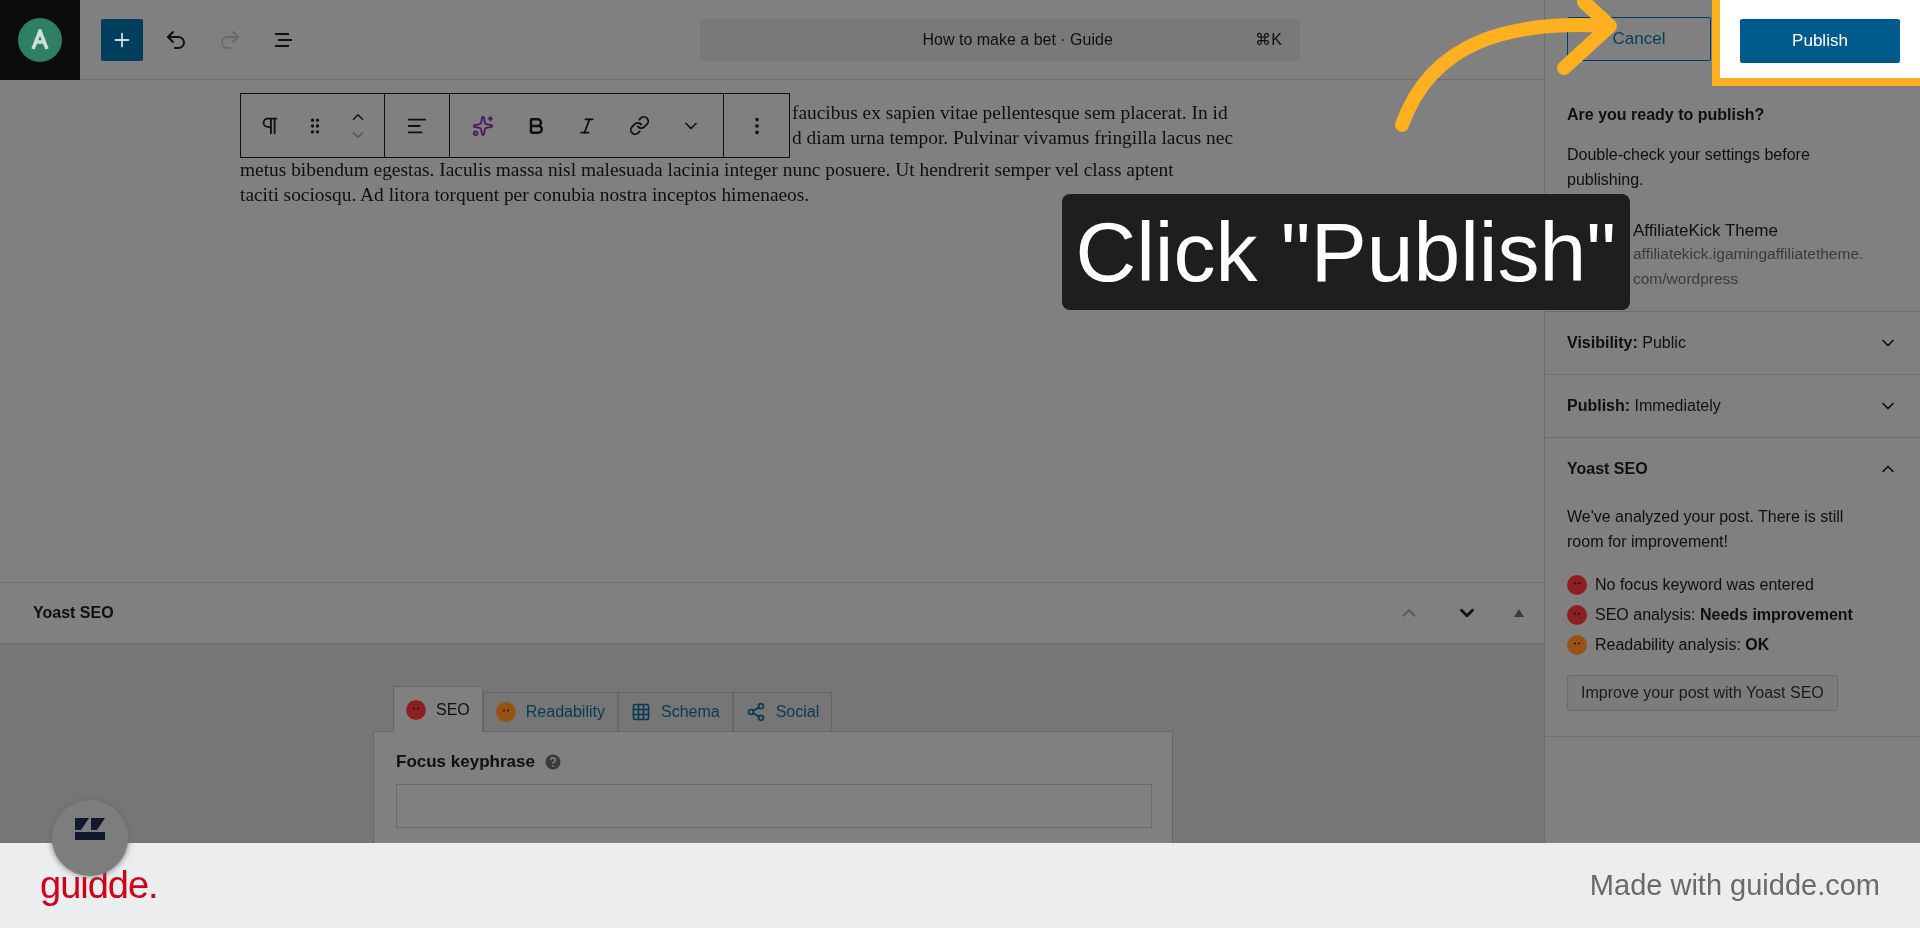 The width and height of the screenshot is (1920, 928). I want to click on document-title: How to make a bet · Guide, so click(1017, 39).